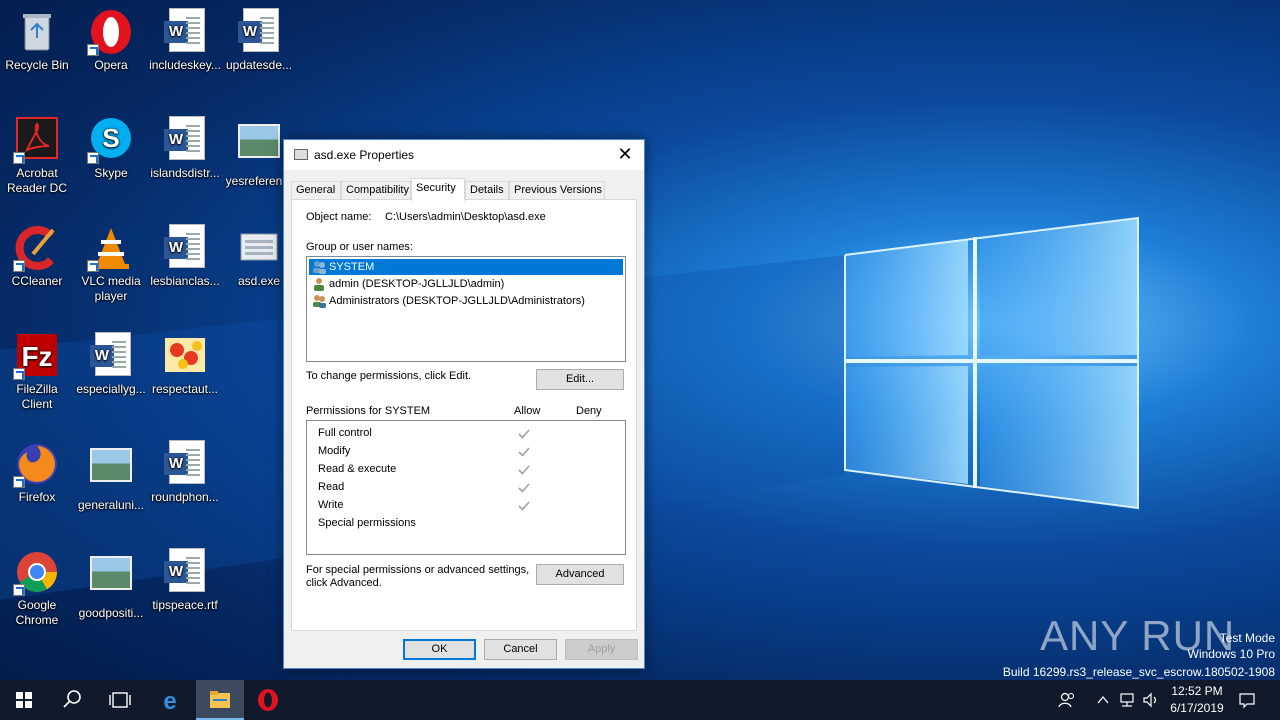 This screenshot has height=720, width=1280. Describe the element at coordinates (37, 396) in the screenshot. I see `icon-label: FileZilla Client` at that location.